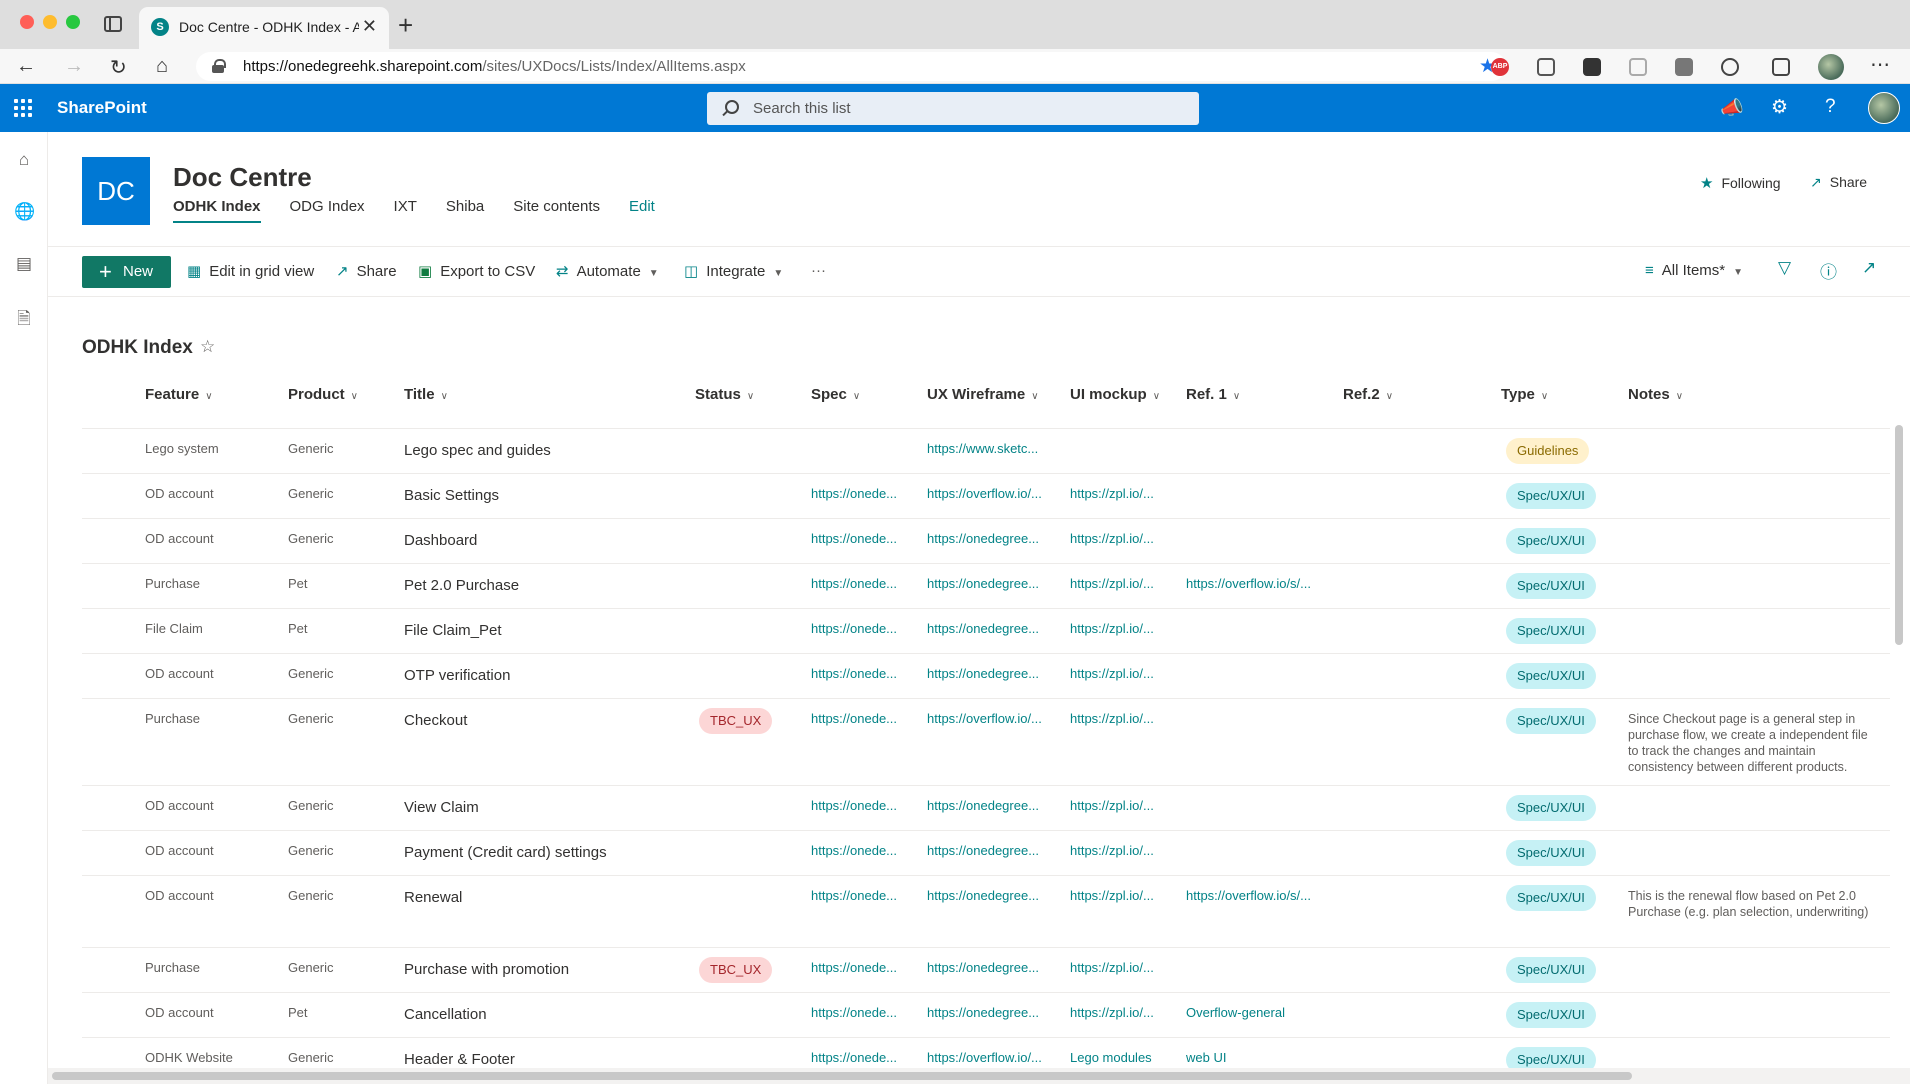 This screenshot has width=1910, height=1084. What do you see at coordinates (426, 407) in the screenshot?
I see `column-header-title: Title ∨` at bounding box center [426, 407].